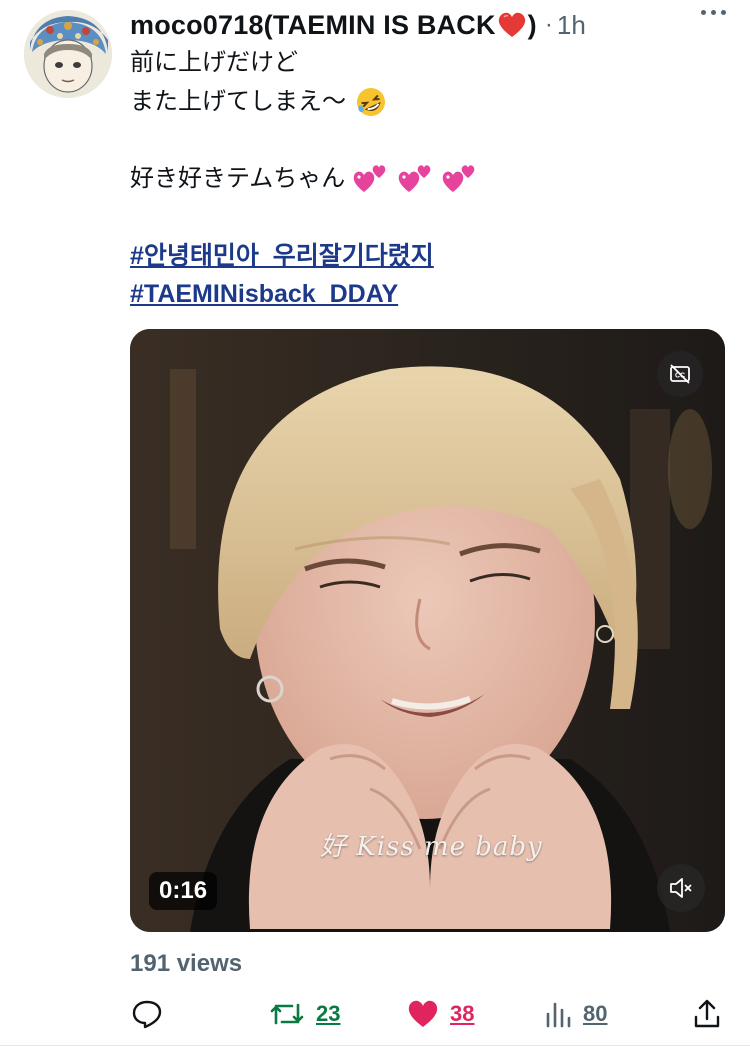 The width and height of the screenshot is (750, 1046). Describe the element at coordinates (431, 847) in the screenshot. I see `video-subtitle: 好 Kiss me baby` at that location.